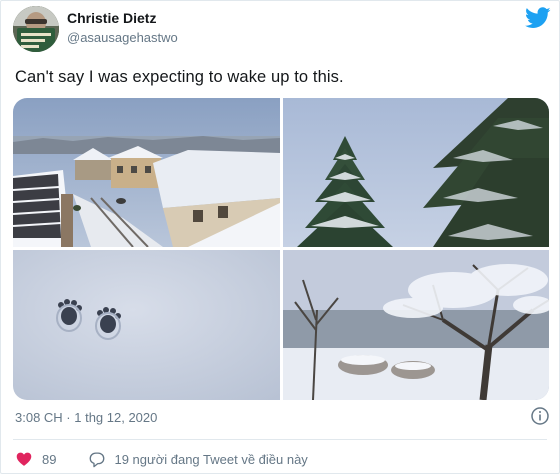 This screenshot has height=474, width=560. I want to click on like-count: 89, so click(49, 459).